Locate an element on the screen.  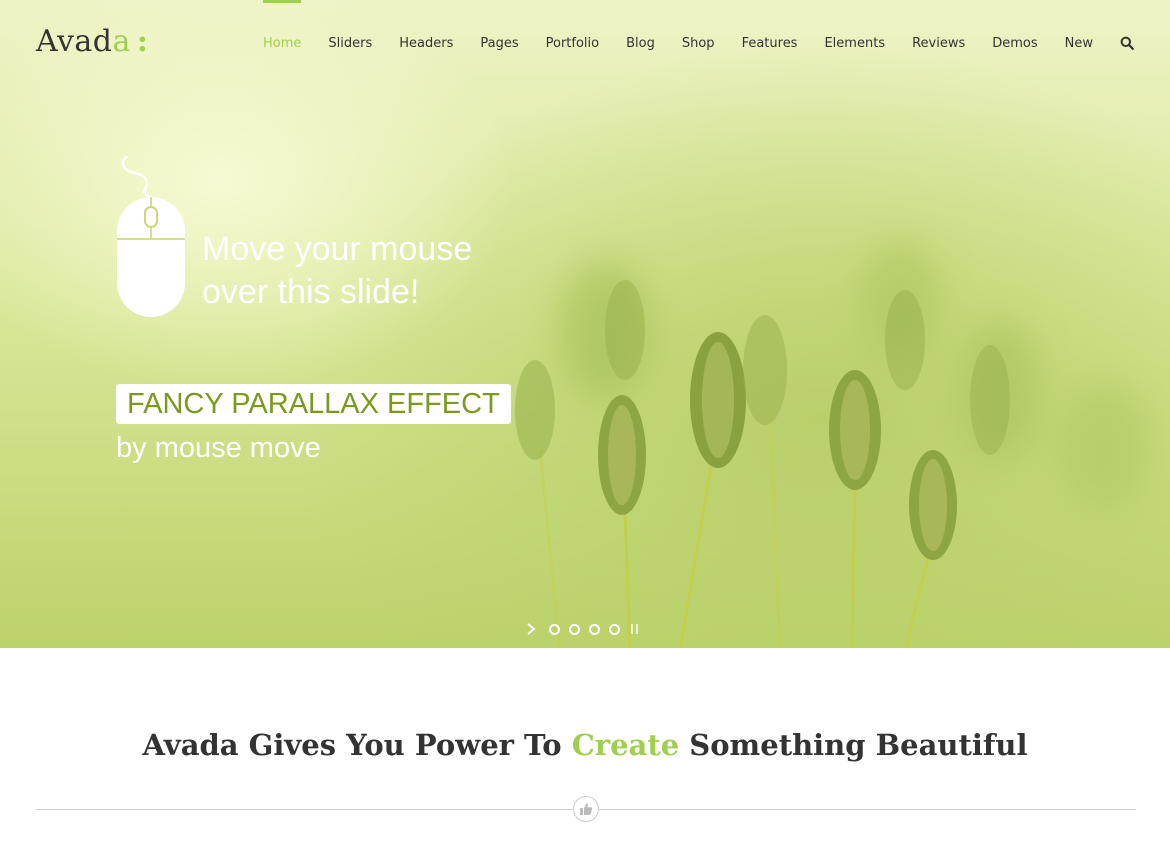
headline-accent: Create is located at coordinates (625, 745).